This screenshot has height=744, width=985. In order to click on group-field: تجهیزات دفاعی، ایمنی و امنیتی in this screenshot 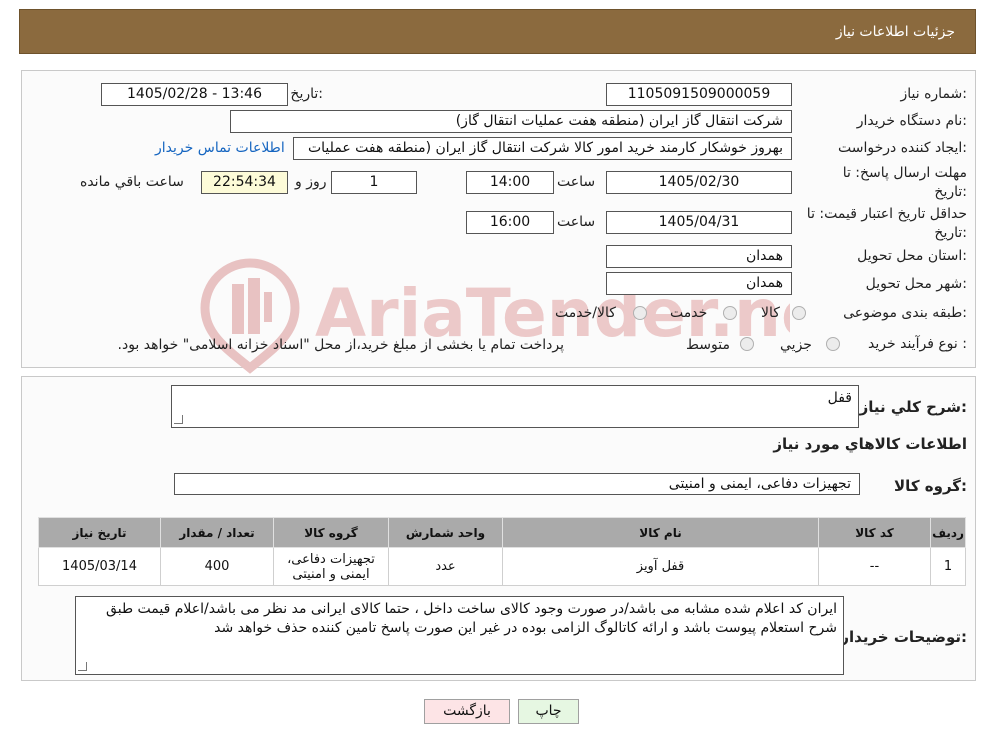, I will do `click(517, 484)`.